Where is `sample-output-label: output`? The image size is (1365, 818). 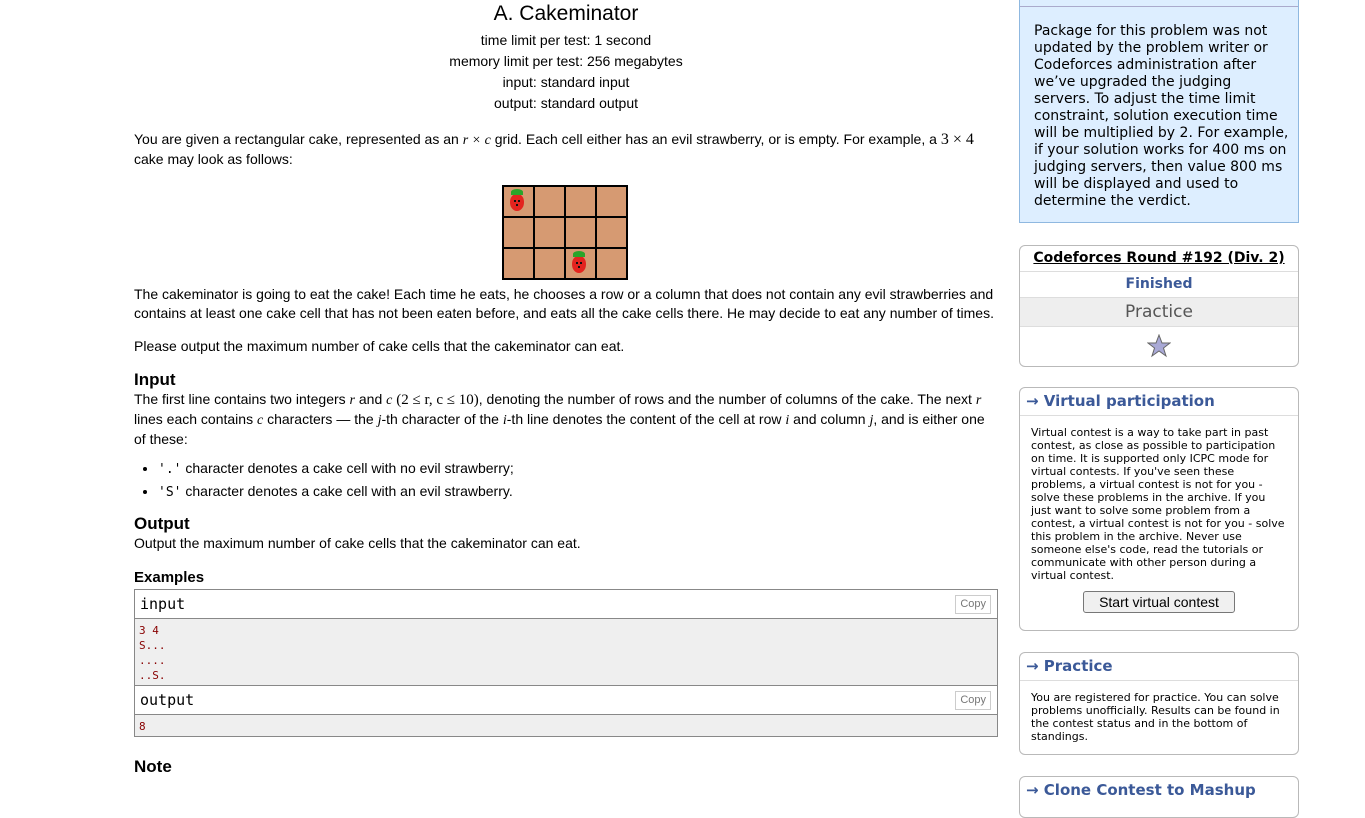
sample-output-label: output is located at coordinates (167, 700).